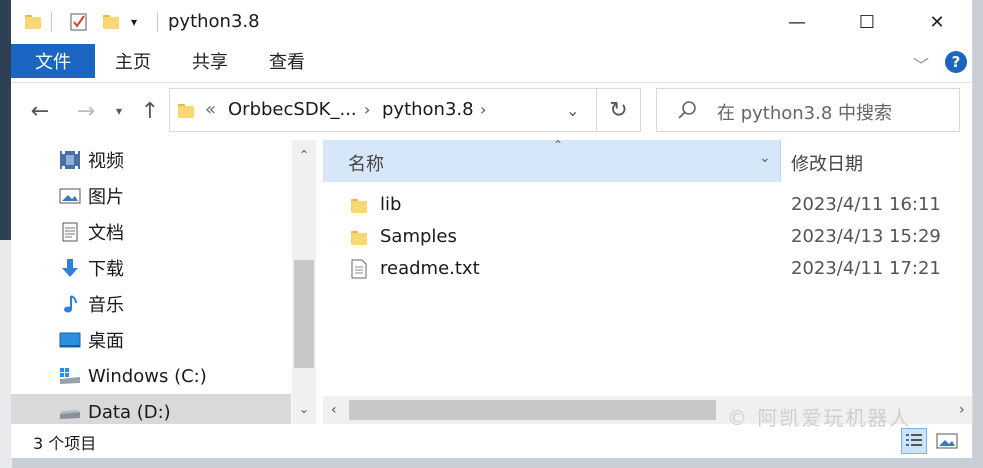 This screenshot has width=983, height=468. Describe the element at coordinates (186, 112) in the screenshot. I see `address-folder-icon` at that location.